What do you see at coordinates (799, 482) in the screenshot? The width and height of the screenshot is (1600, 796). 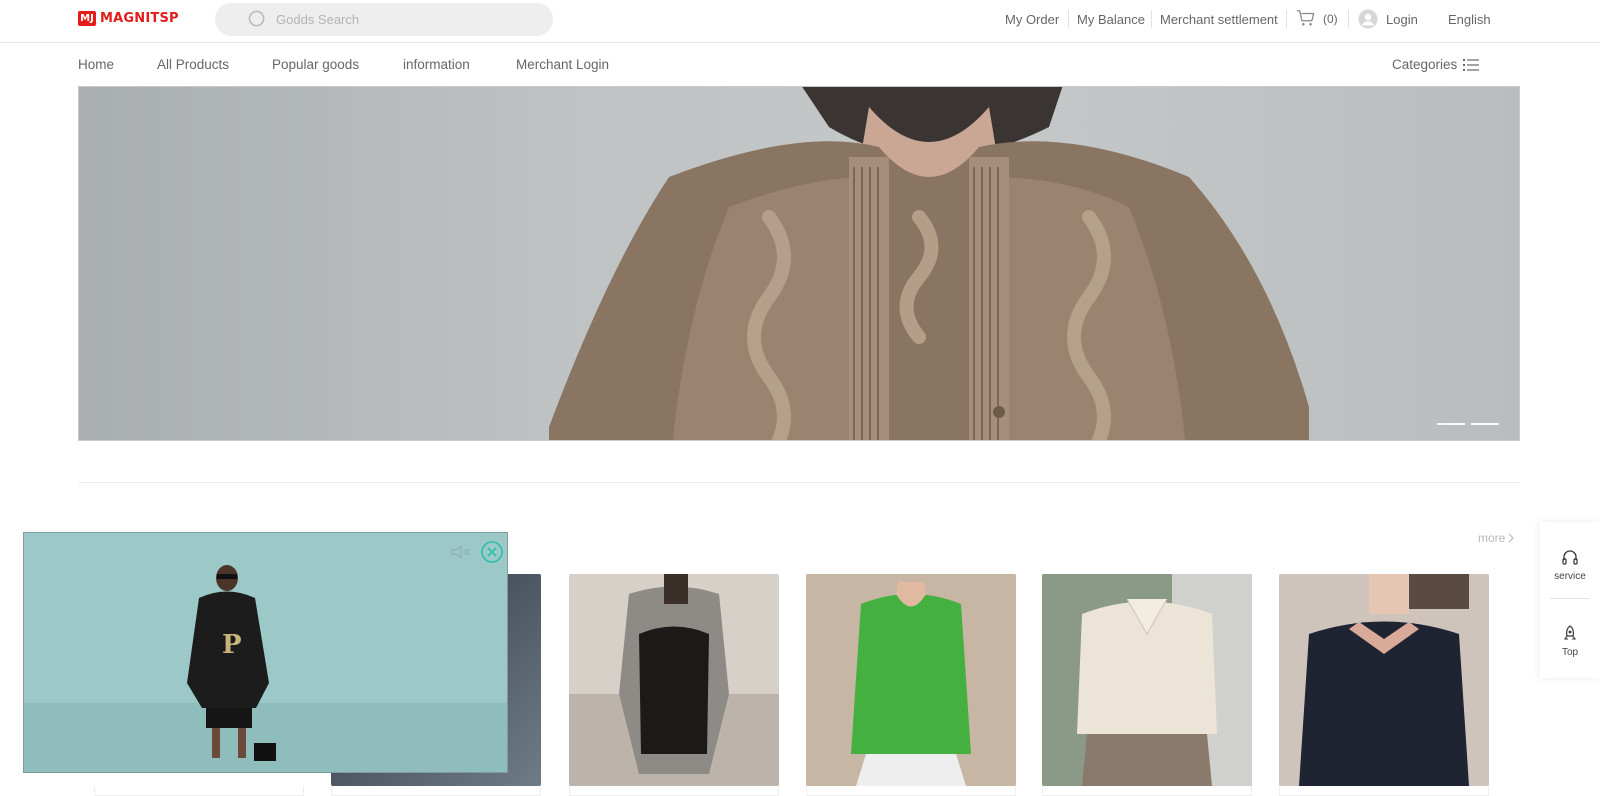 I see `section-divider` at bounding box center [799, 482].